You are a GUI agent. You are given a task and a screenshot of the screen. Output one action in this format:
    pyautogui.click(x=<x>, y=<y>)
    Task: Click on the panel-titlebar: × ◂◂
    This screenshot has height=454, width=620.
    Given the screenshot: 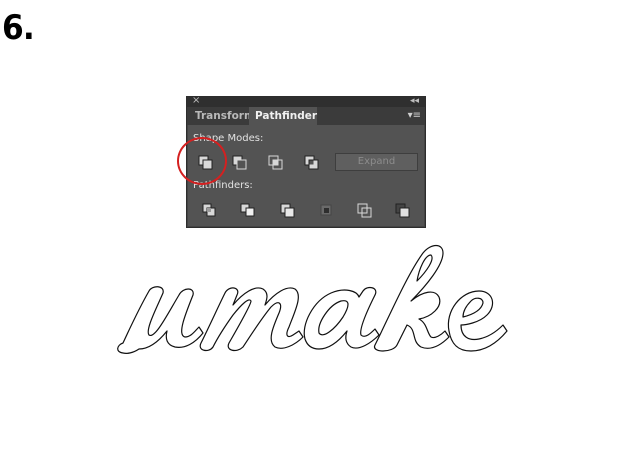 What is the action you would take?
    pyautogui.click(x=306, y=101)
    